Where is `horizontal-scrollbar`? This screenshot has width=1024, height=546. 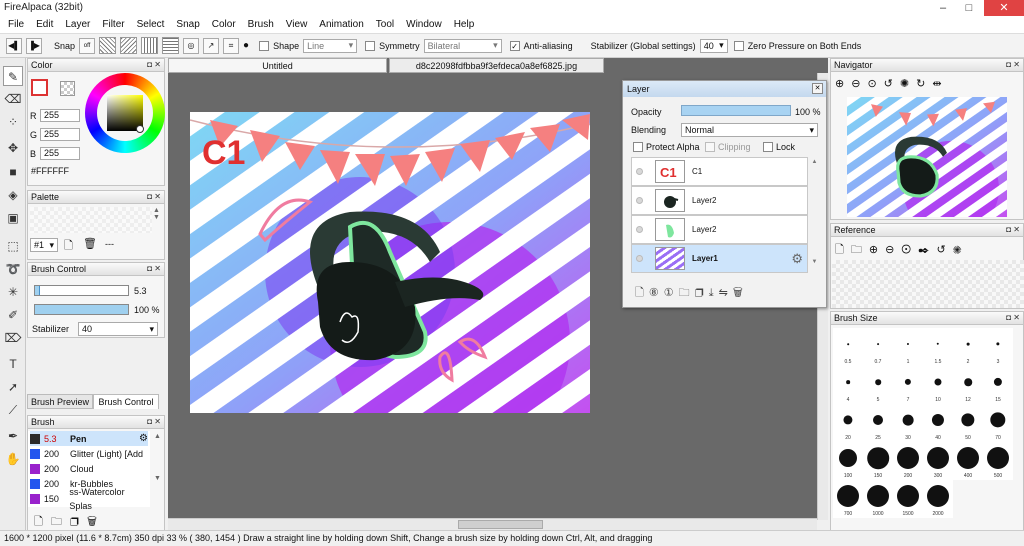
horizontal-scrollbar is located at coordinates (492, 524).